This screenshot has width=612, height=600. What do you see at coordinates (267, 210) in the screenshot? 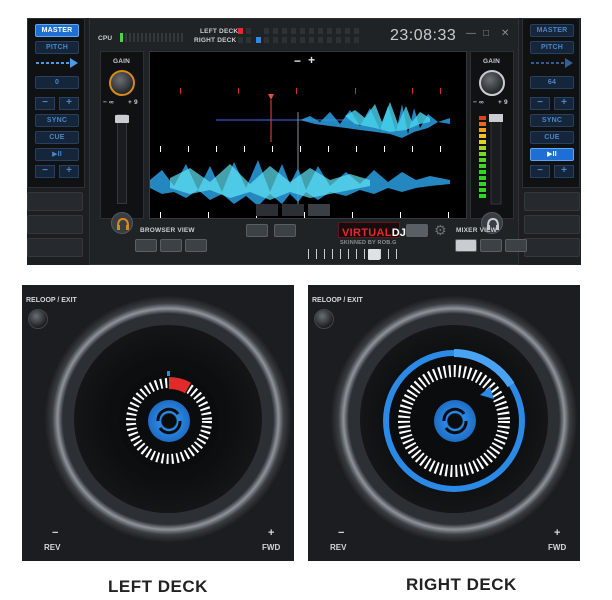
I see `wave-view-1-button` at bounding box center [267, 210].